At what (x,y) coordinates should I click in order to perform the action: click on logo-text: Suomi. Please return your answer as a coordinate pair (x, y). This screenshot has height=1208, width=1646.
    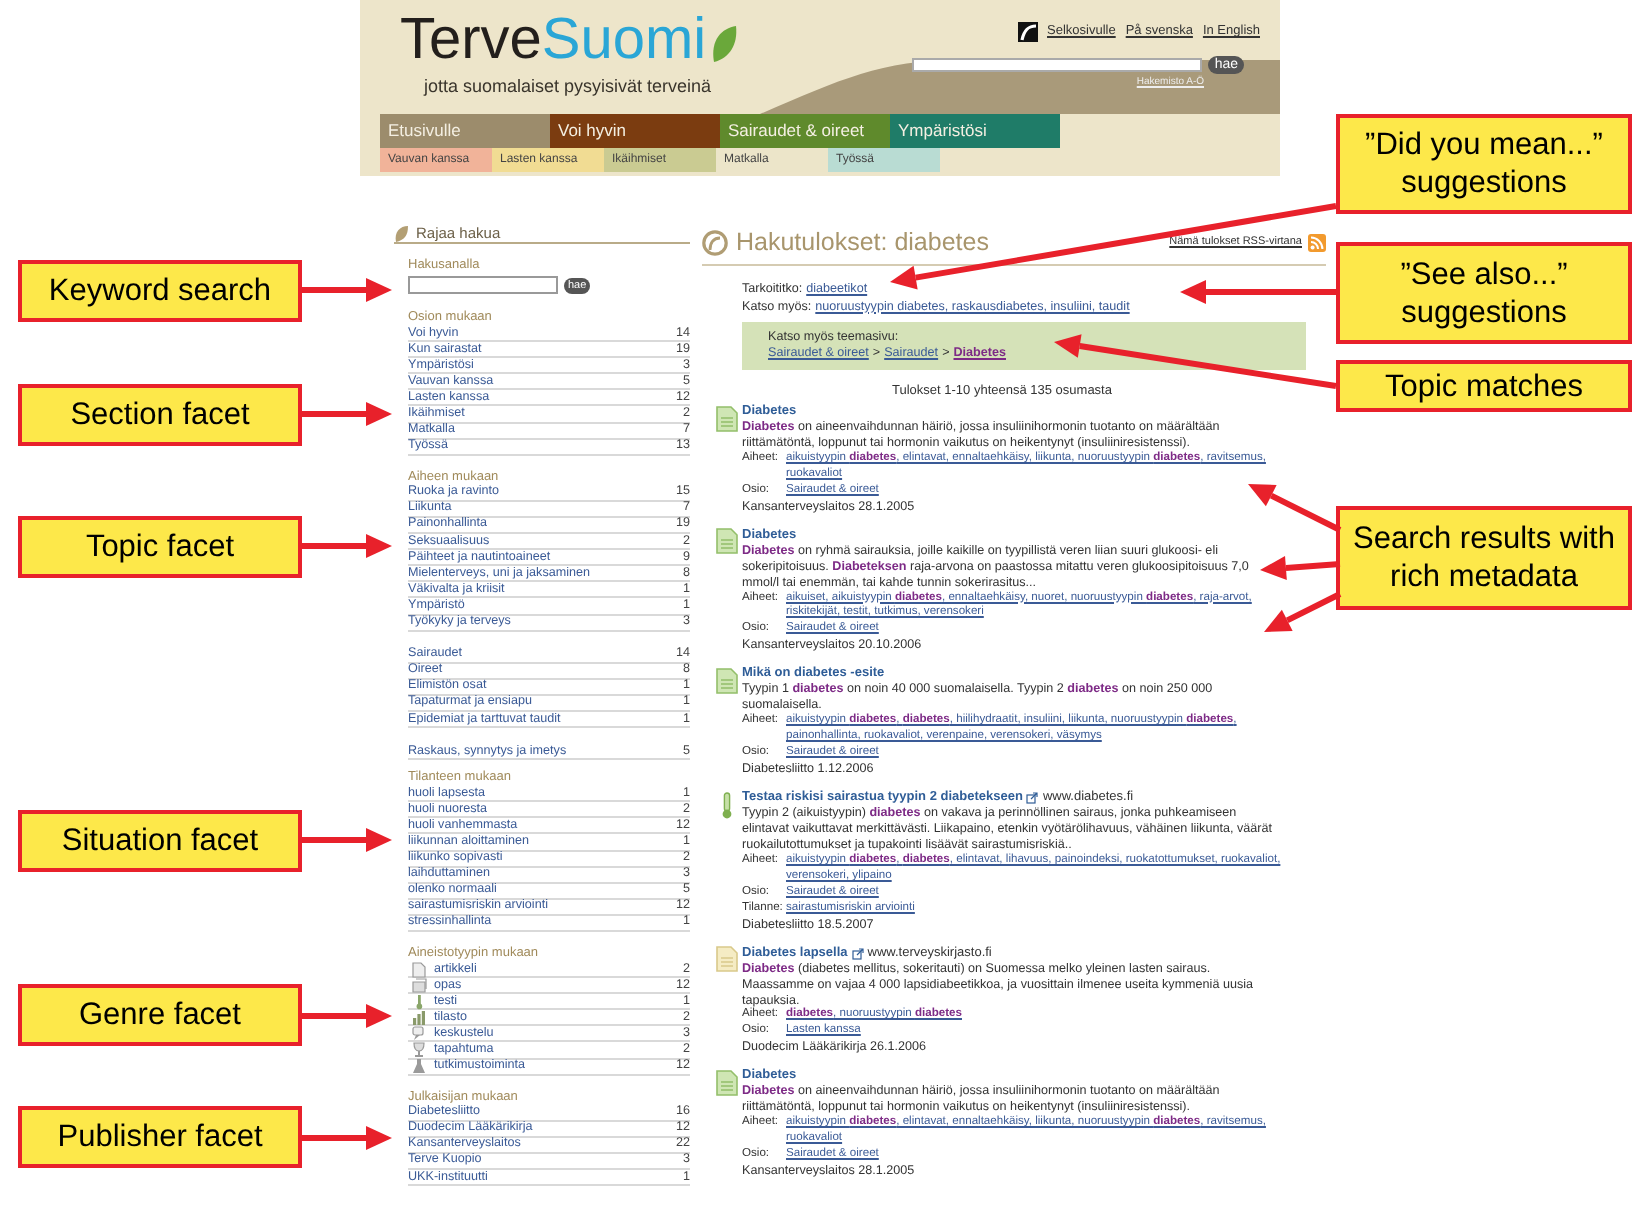
    Looking at the image, I should click on (624, 41).